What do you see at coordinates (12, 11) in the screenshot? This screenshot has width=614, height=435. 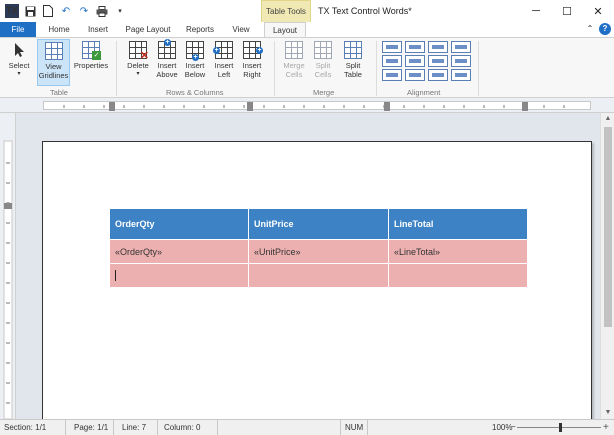 I see `app-icon: TX` at bounding box center [12, 11].